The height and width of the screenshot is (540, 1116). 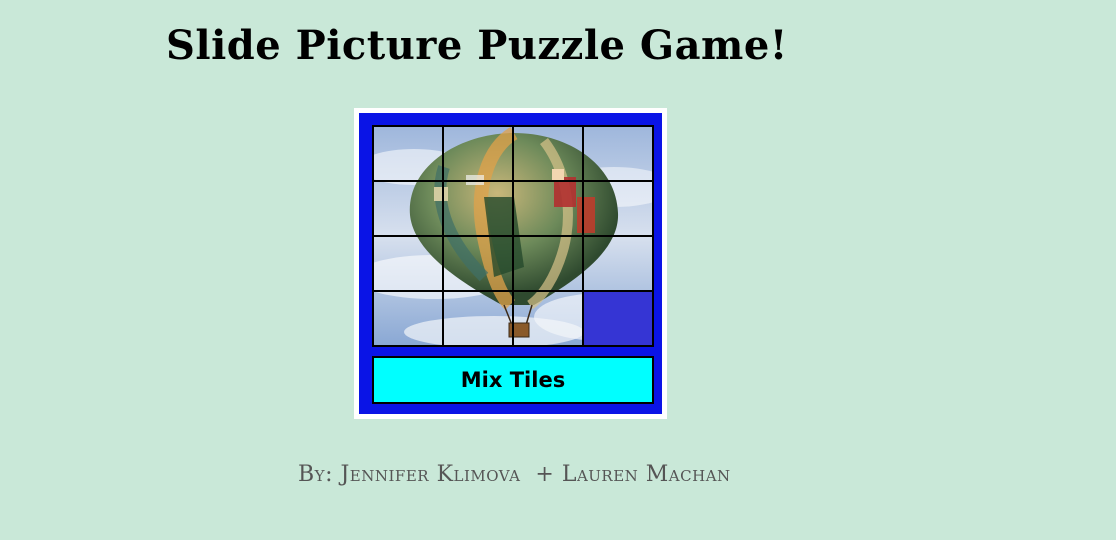 I want to click on page-title: Slide Picture Puzzle Game!, so click(x=477, y=45).